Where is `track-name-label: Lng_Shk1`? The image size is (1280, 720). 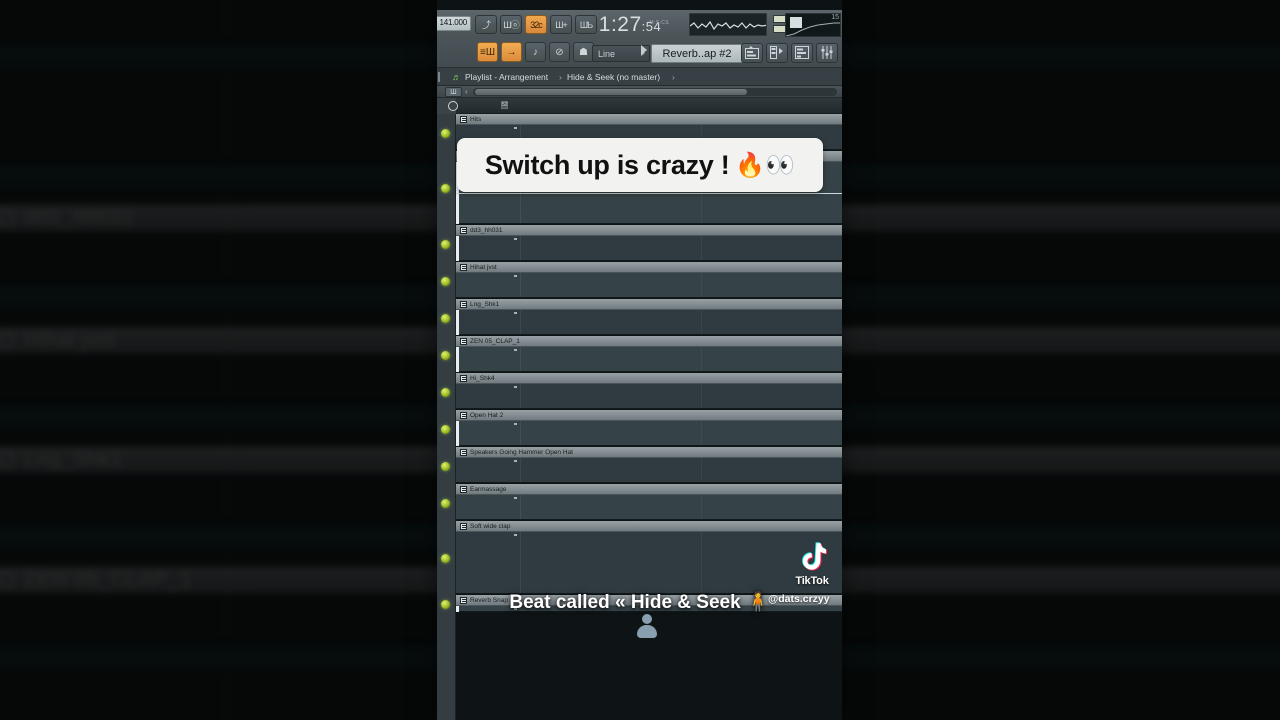
track-name-label: Lng_Shk1 is located at coordinates (485, 304).